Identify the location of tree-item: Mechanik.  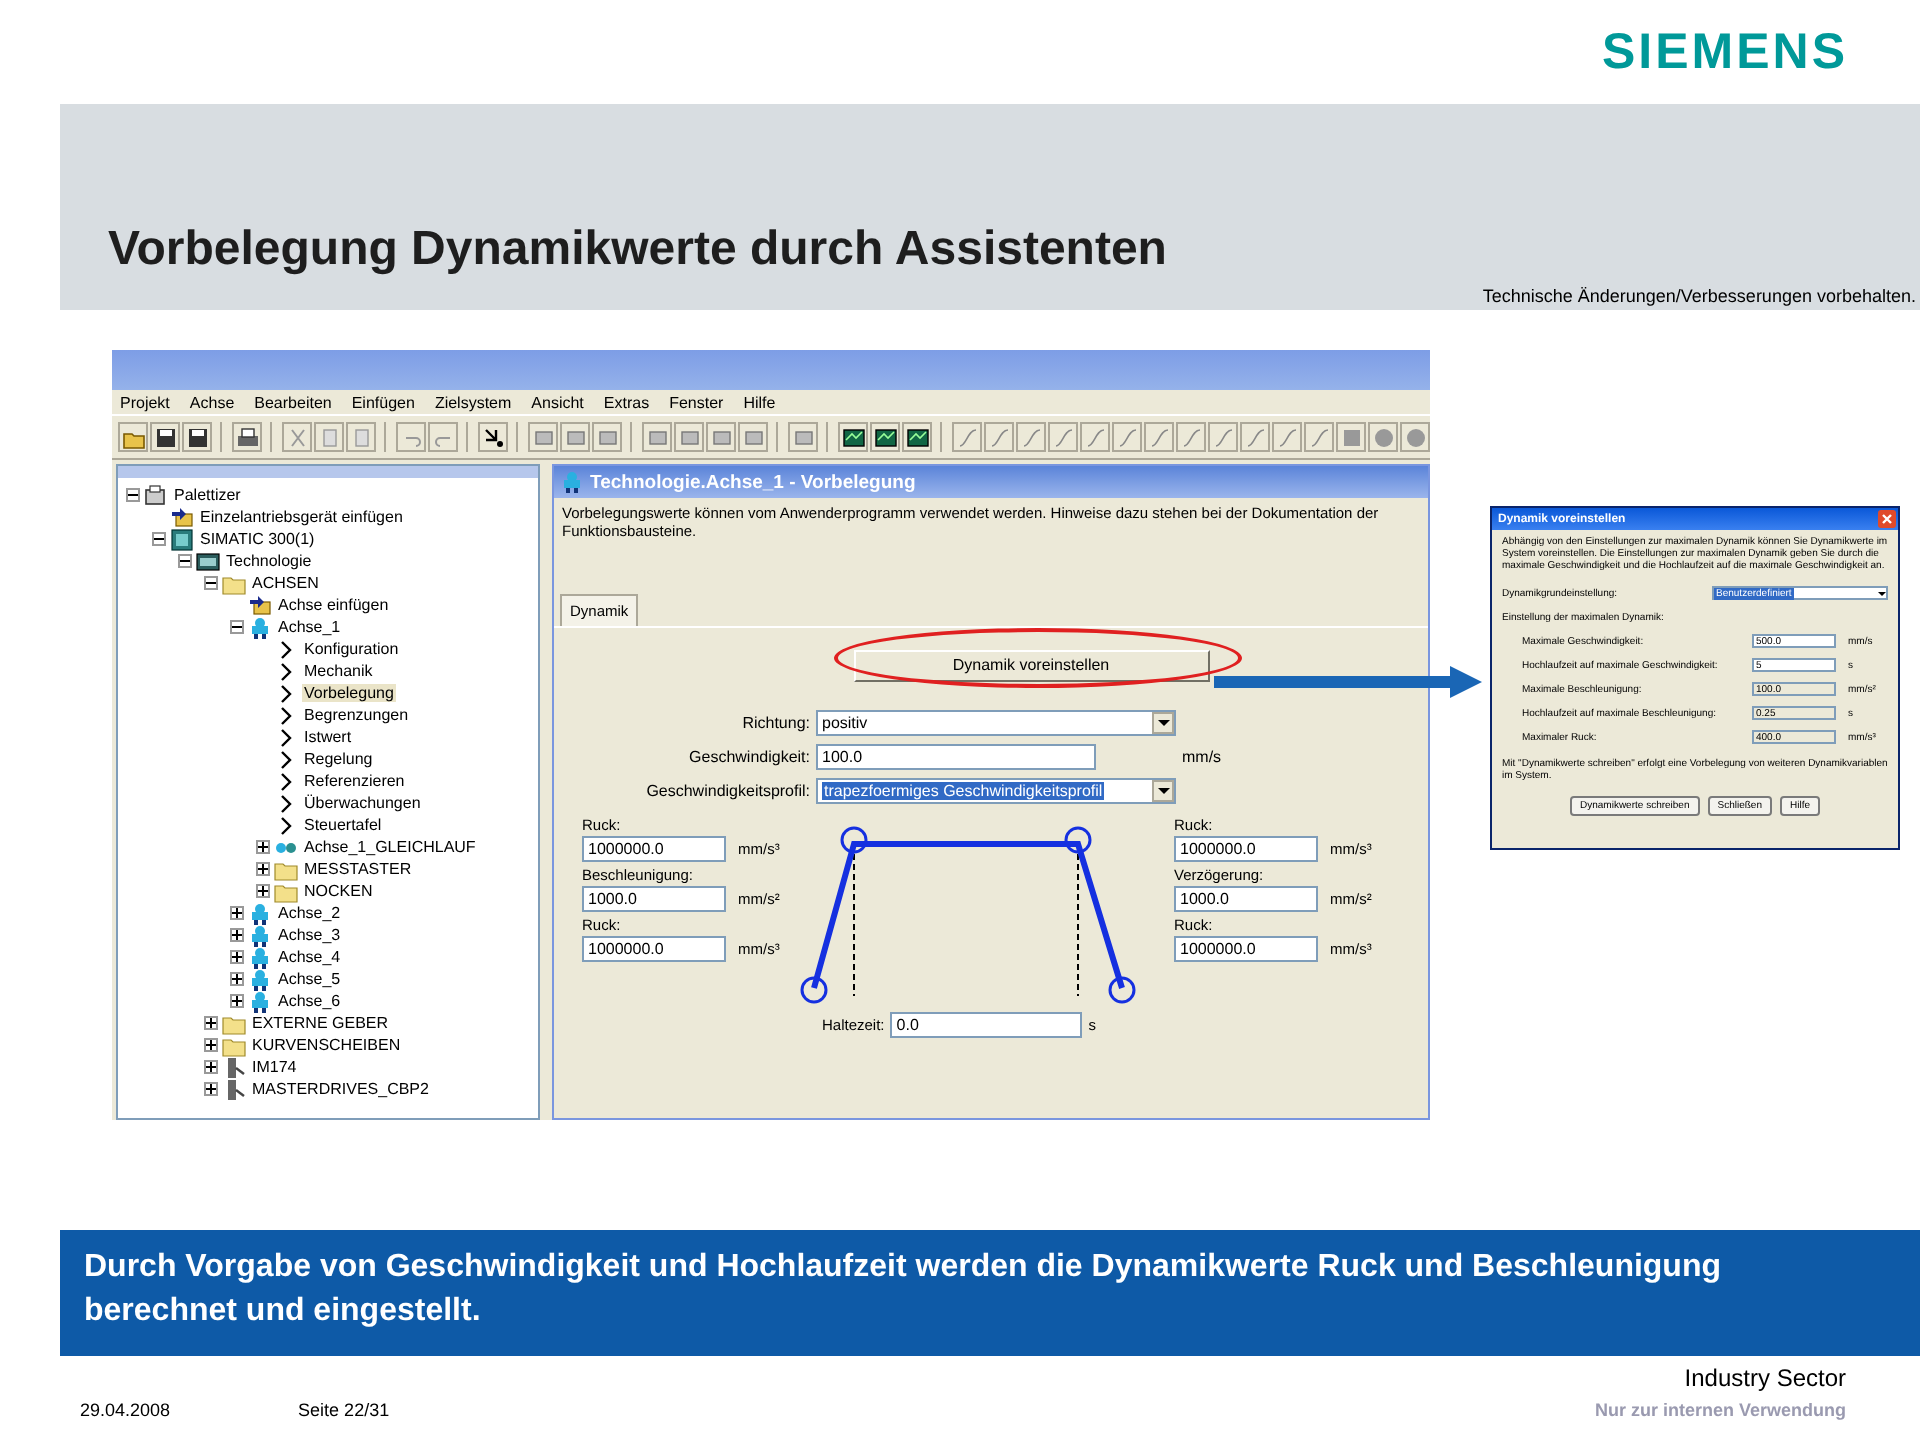
(338, 671).